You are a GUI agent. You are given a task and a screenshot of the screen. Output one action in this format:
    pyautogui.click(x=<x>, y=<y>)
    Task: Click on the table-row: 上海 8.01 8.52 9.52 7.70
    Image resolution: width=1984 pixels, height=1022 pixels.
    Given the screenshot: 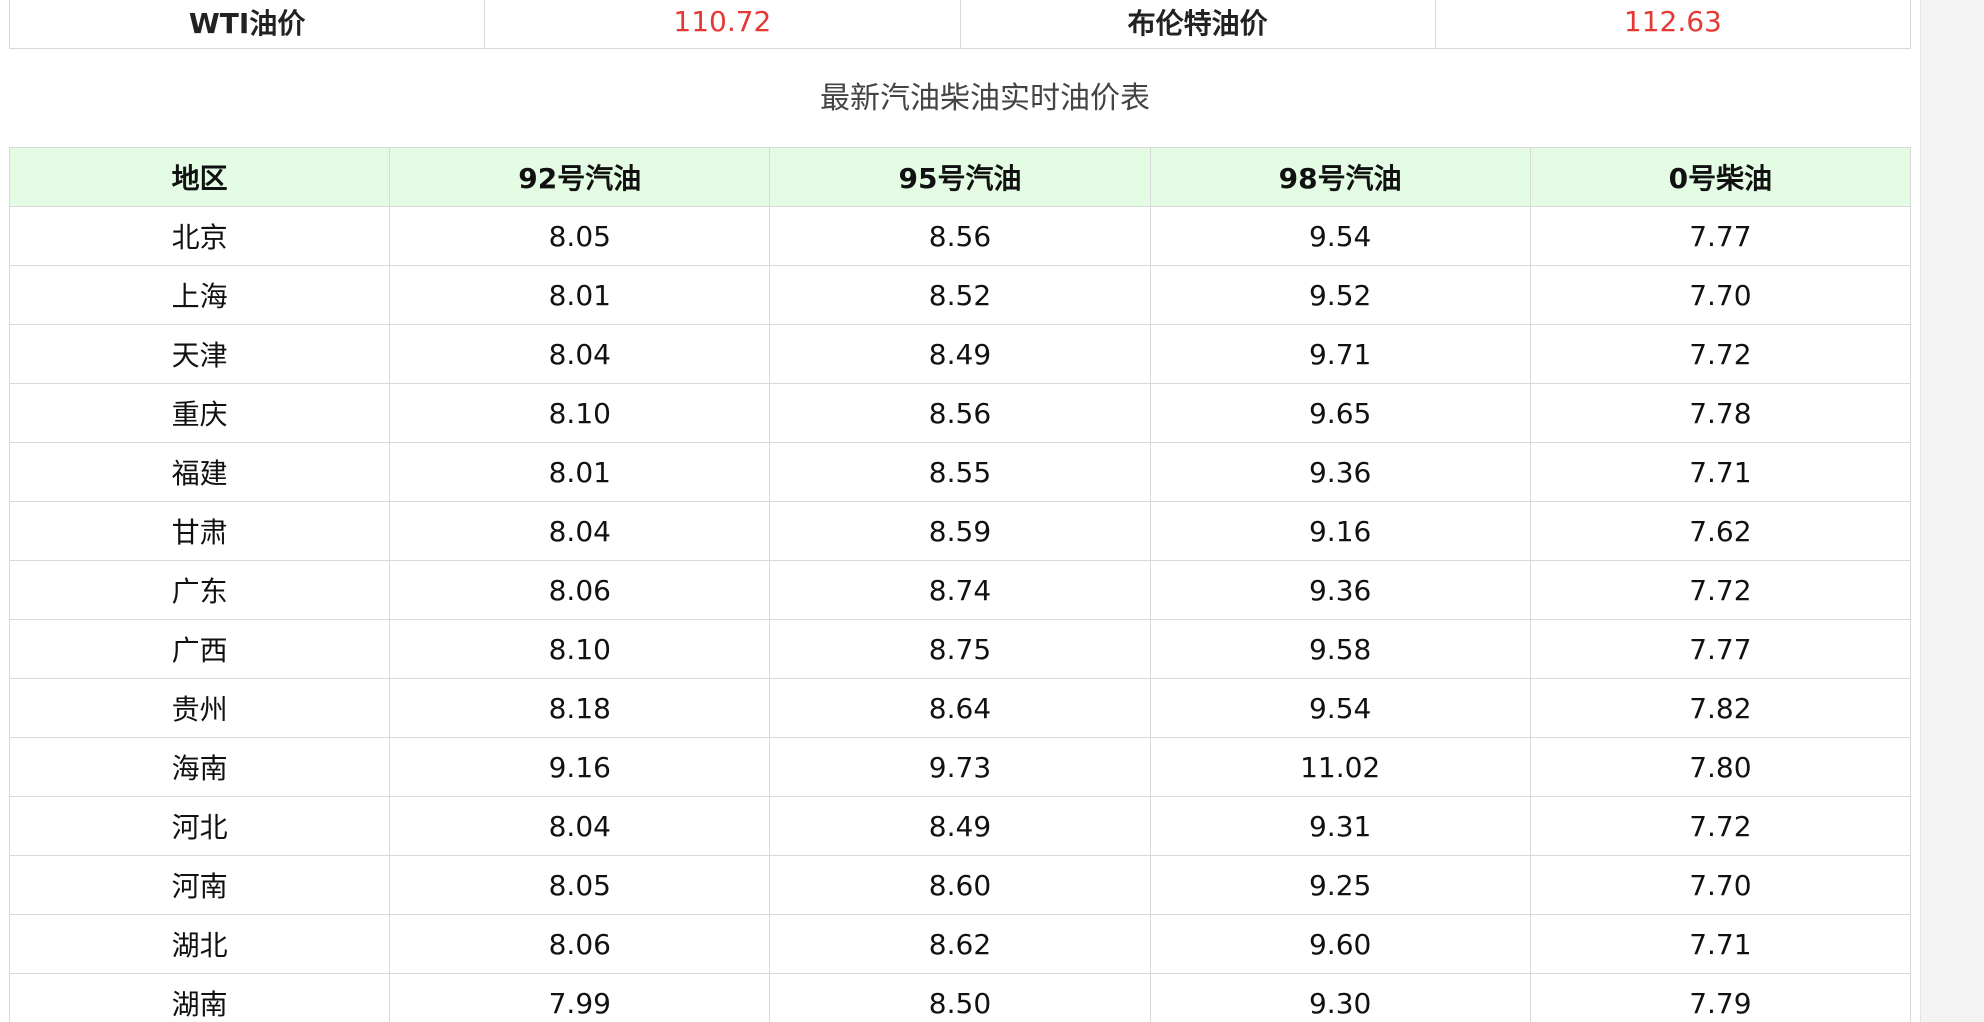 What is the action you would take?
    pyautogui.click(x=960, y=295)
    